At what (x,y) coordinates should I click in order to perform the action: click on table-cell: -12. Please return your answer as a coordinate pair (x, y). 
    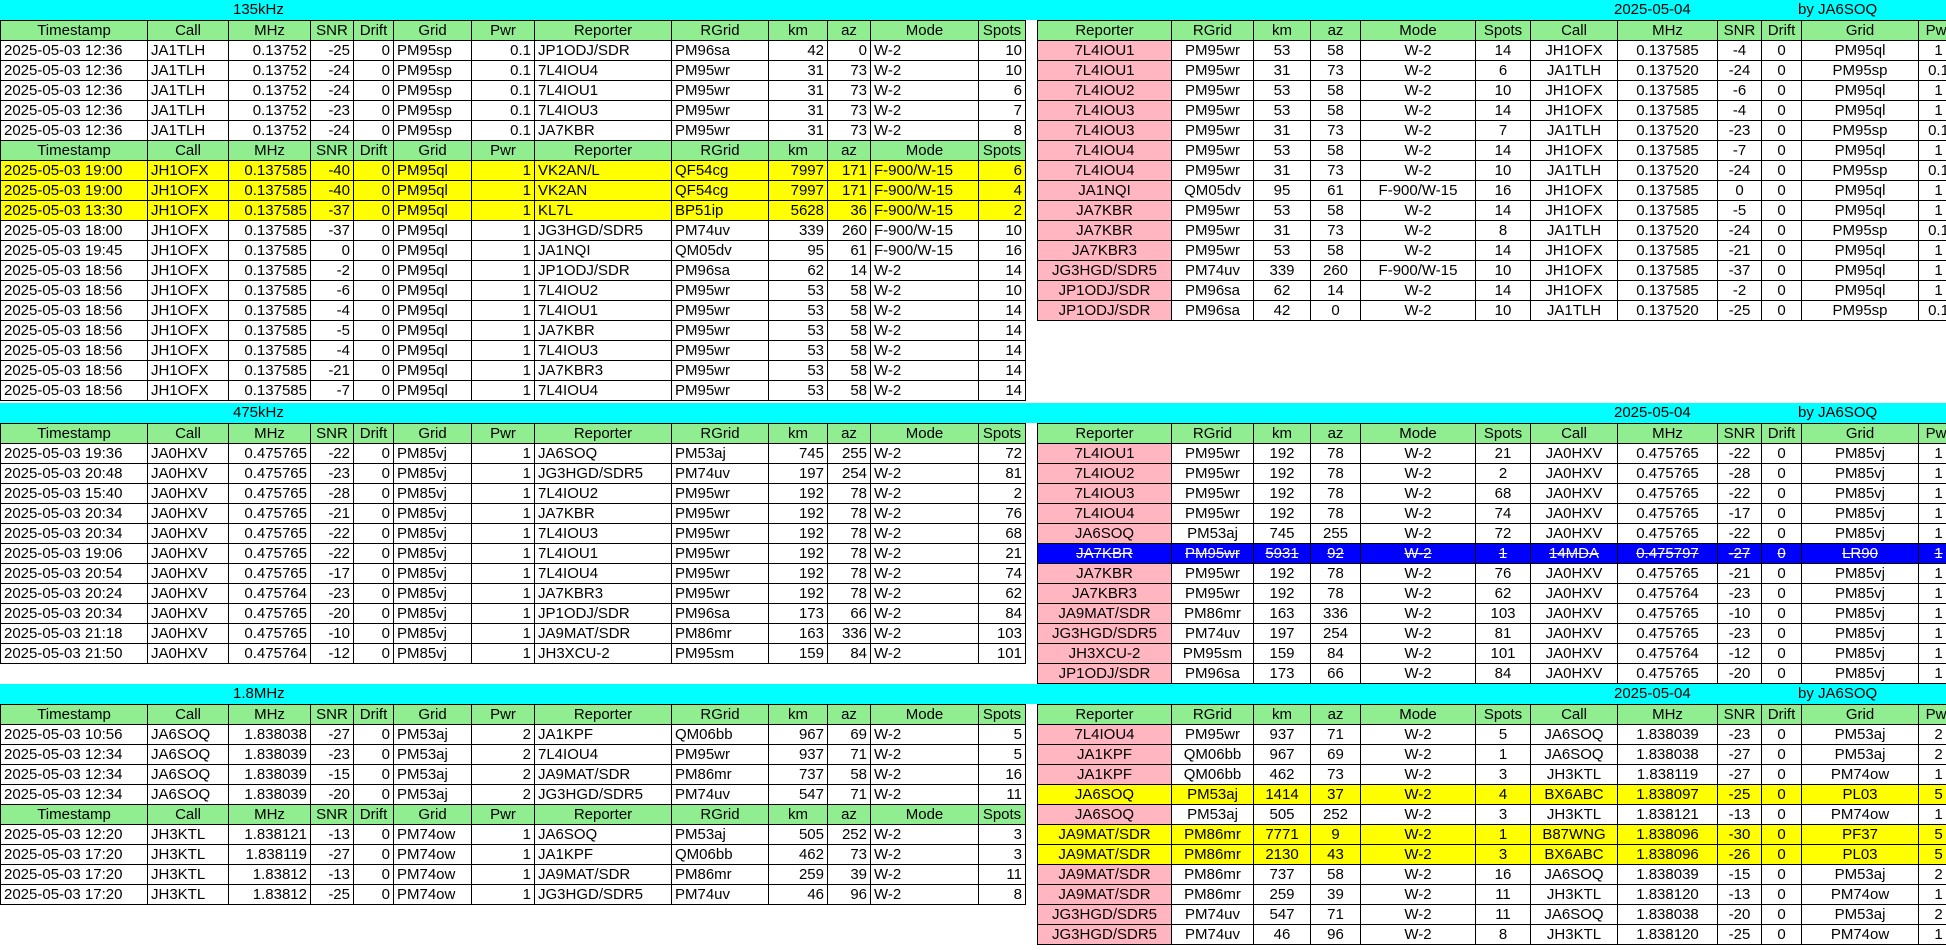
    Looking at the image, I should click on (1739, 653).